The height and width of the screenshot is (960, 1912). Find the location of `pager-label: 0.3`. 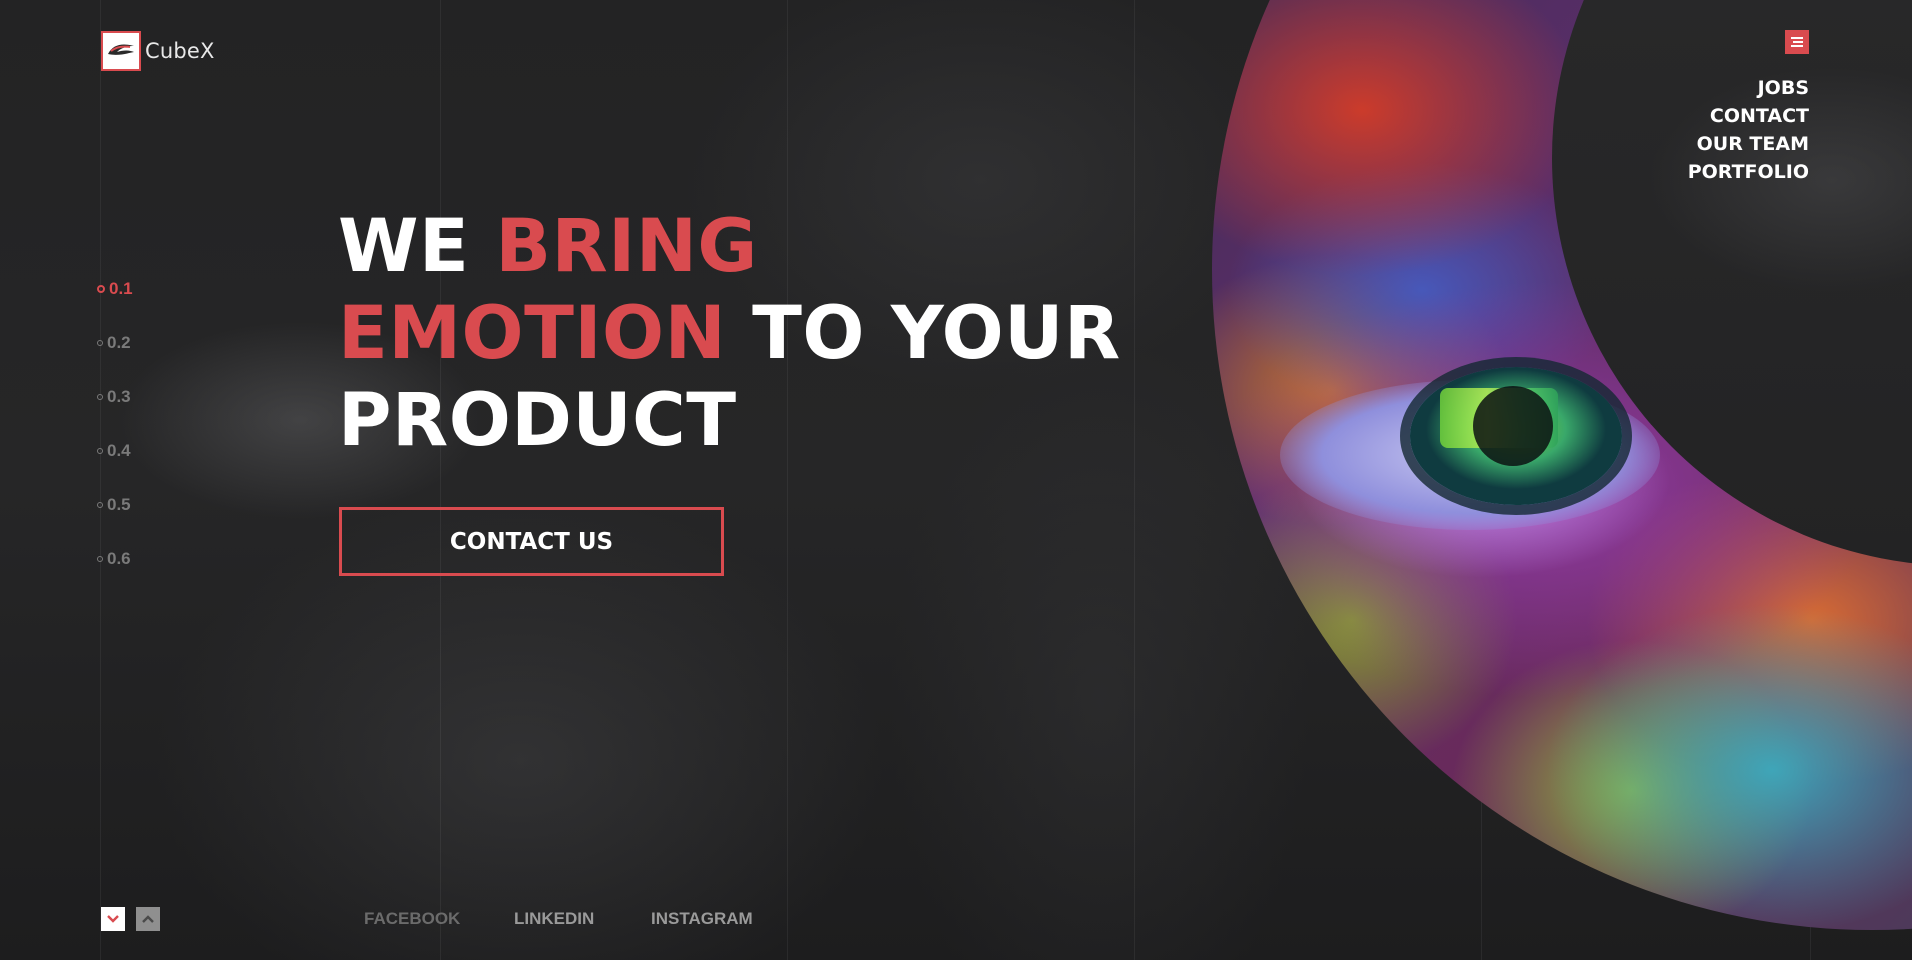

pager-label: 0.3 is located at coordinates (119, 396).